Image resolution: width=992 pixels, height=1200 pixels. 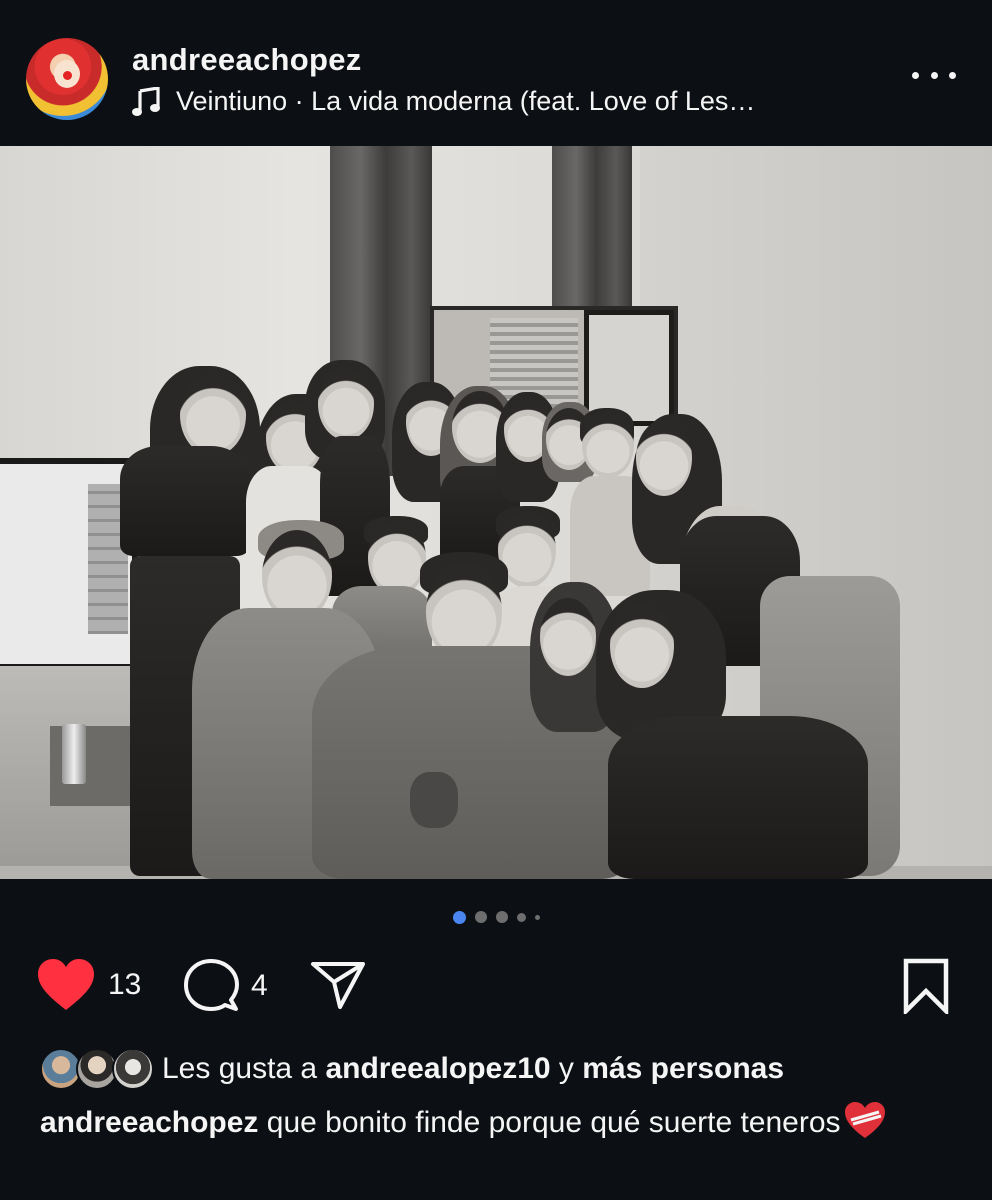 I want to click on send-icon, so click(x=338, y=985).